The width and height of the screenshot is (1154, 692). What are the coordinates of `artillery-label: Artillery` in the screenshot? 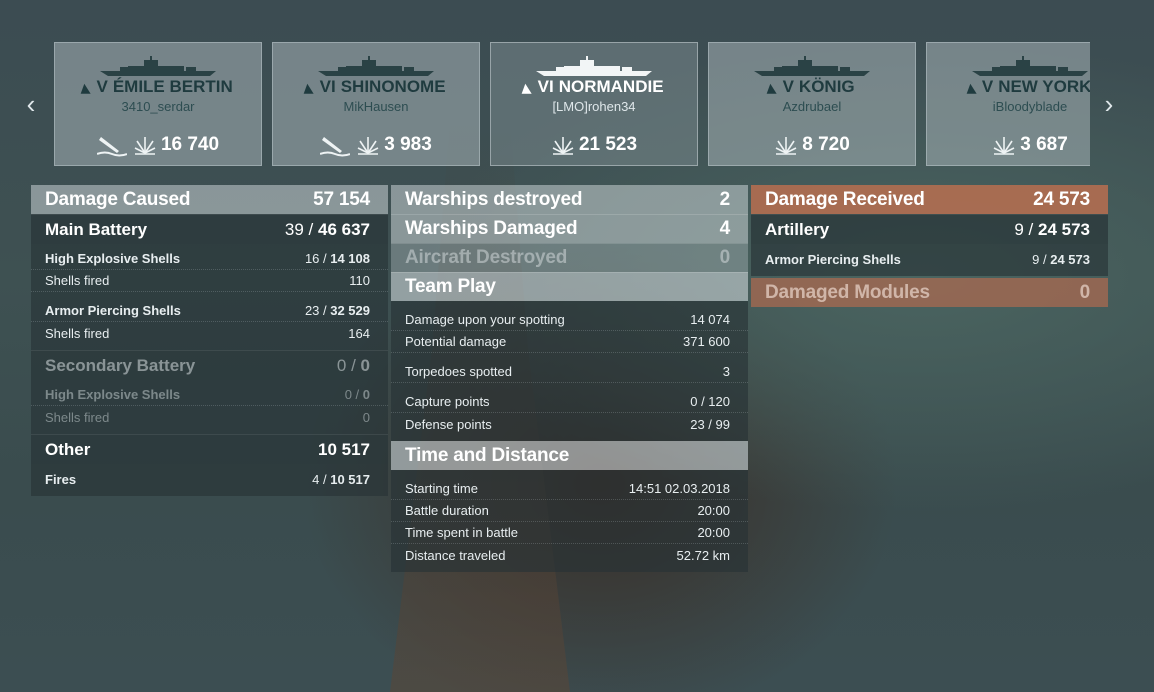 It's located at (797, 229).